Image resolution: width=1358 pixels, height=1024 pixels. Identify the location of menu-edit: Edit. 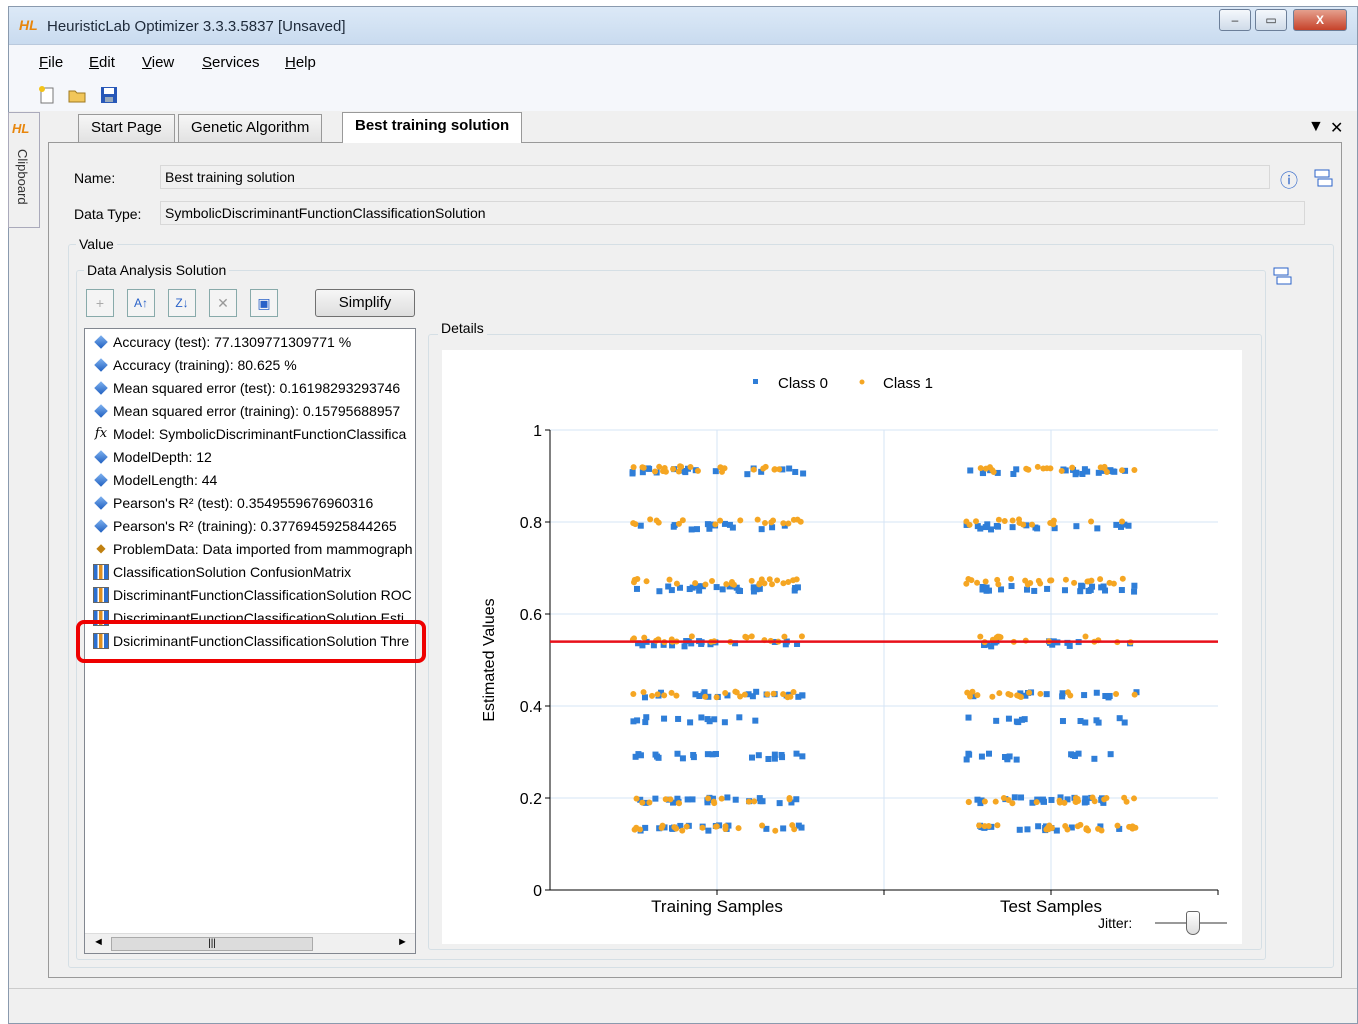
(102, 62).